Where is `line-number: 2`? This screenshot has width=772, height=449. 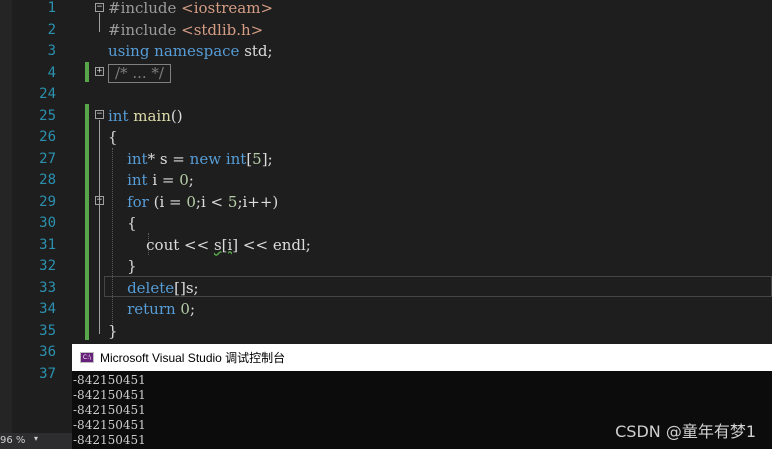
line-number: 2 is located at coordinates (51, 29).